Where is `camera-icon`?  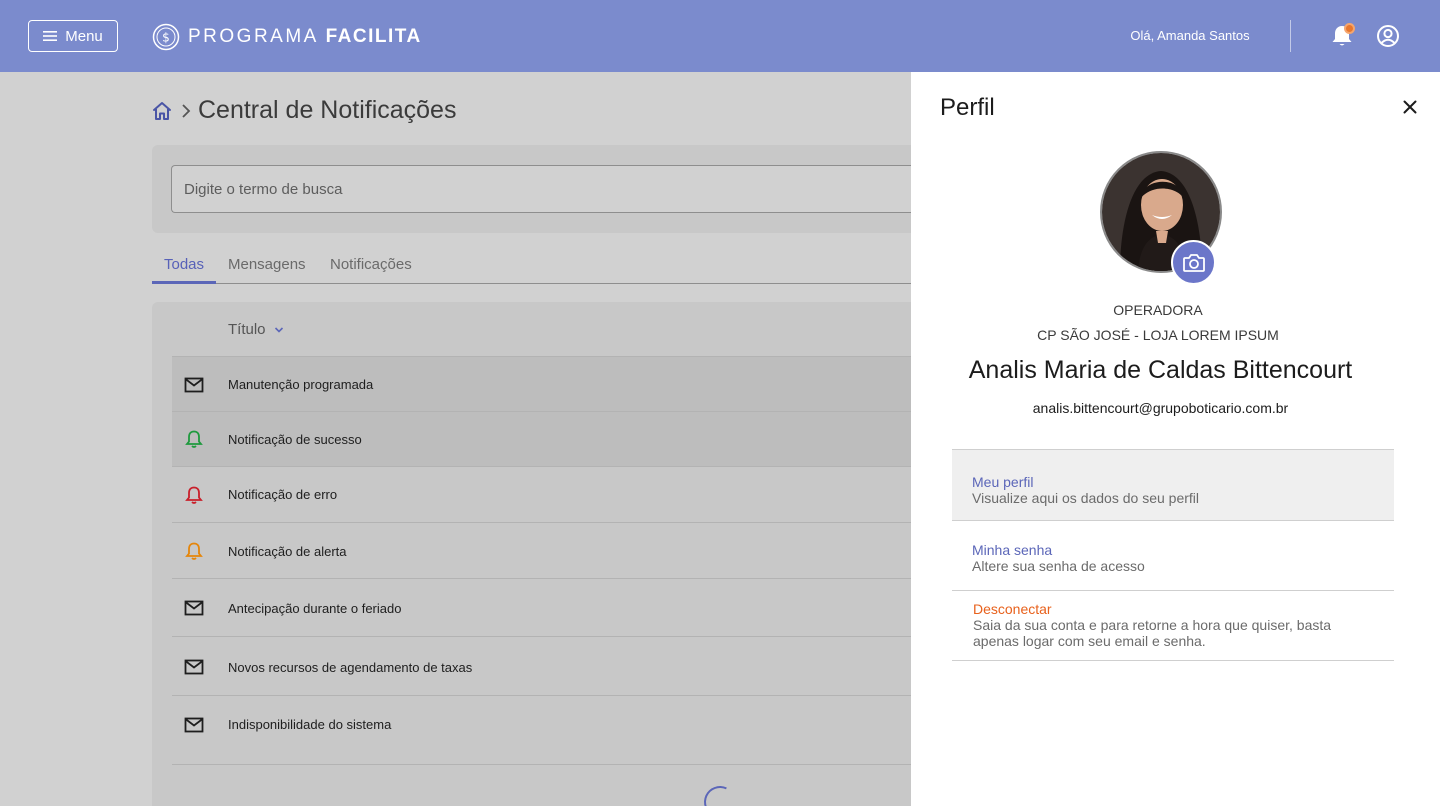
camera-icon is located at coordinates (1193, 262).